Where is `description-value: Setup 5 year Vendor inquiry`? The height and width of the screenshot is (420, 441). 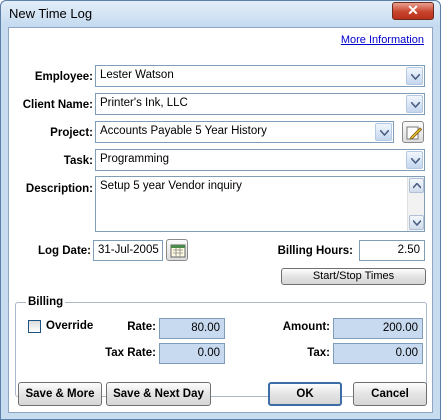 description-value: Setup 5 year Vendor inquiry is located at coordinates (171, 186).